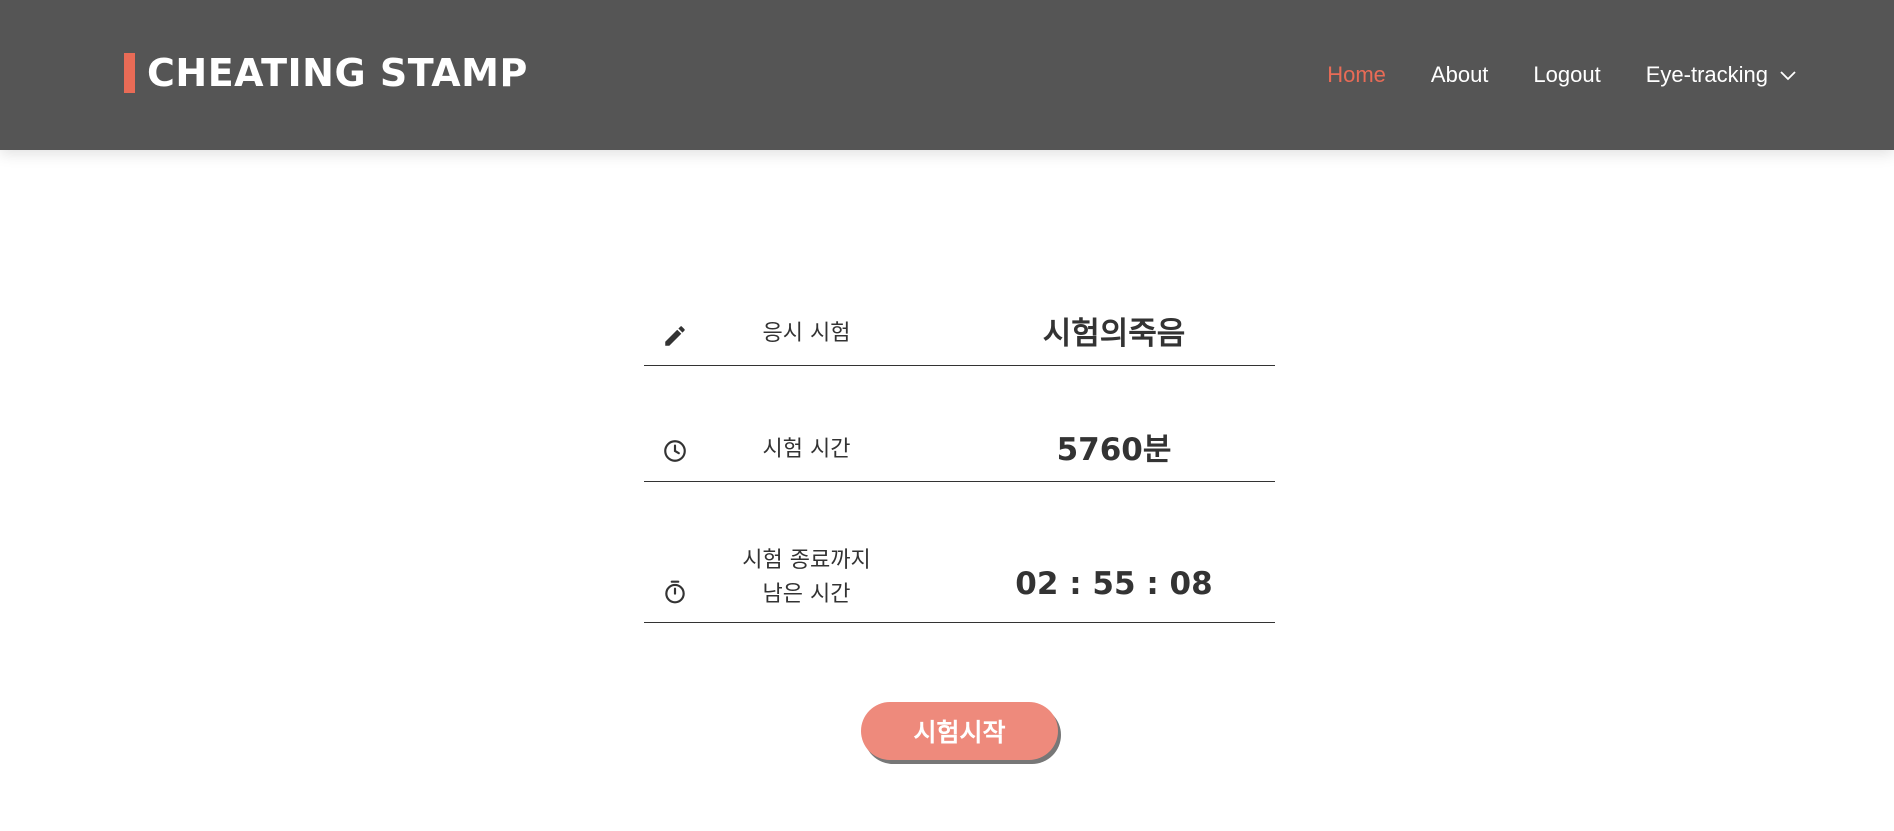 The height and width of the screenshot is (831, 1894). What do you see at coordinates (1114, 584) in the screenshot?
I see `time-remaining-value: 02 : 55 : 08` at bounding box center [1114, 584].